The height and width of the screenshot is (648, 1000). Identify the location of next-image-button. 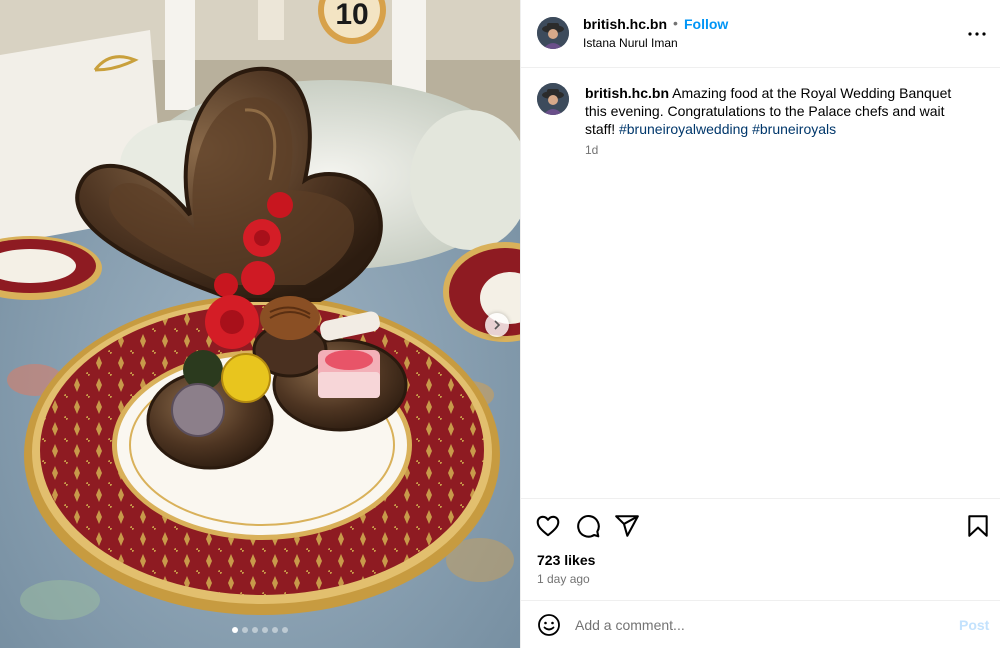
(497, 325).